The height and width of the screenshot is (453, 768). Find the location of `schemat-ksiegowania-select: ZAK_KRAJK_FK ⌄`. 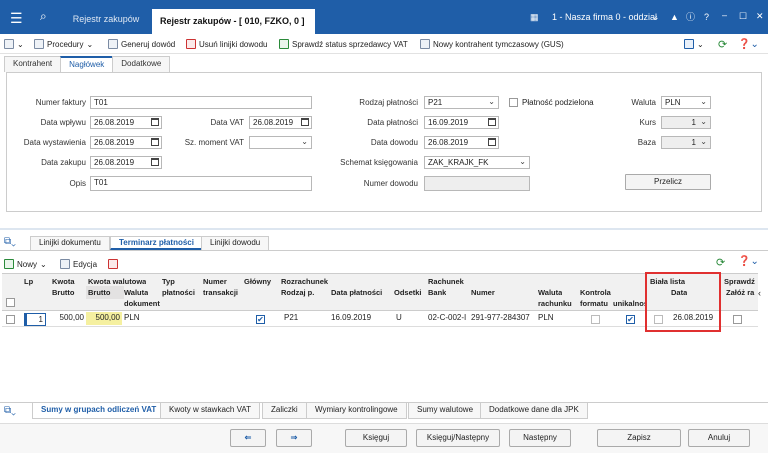

schemat-ksiegowania-select: ZAK_KRAJK_FK ⌄ is located at coordinates (477, 162).